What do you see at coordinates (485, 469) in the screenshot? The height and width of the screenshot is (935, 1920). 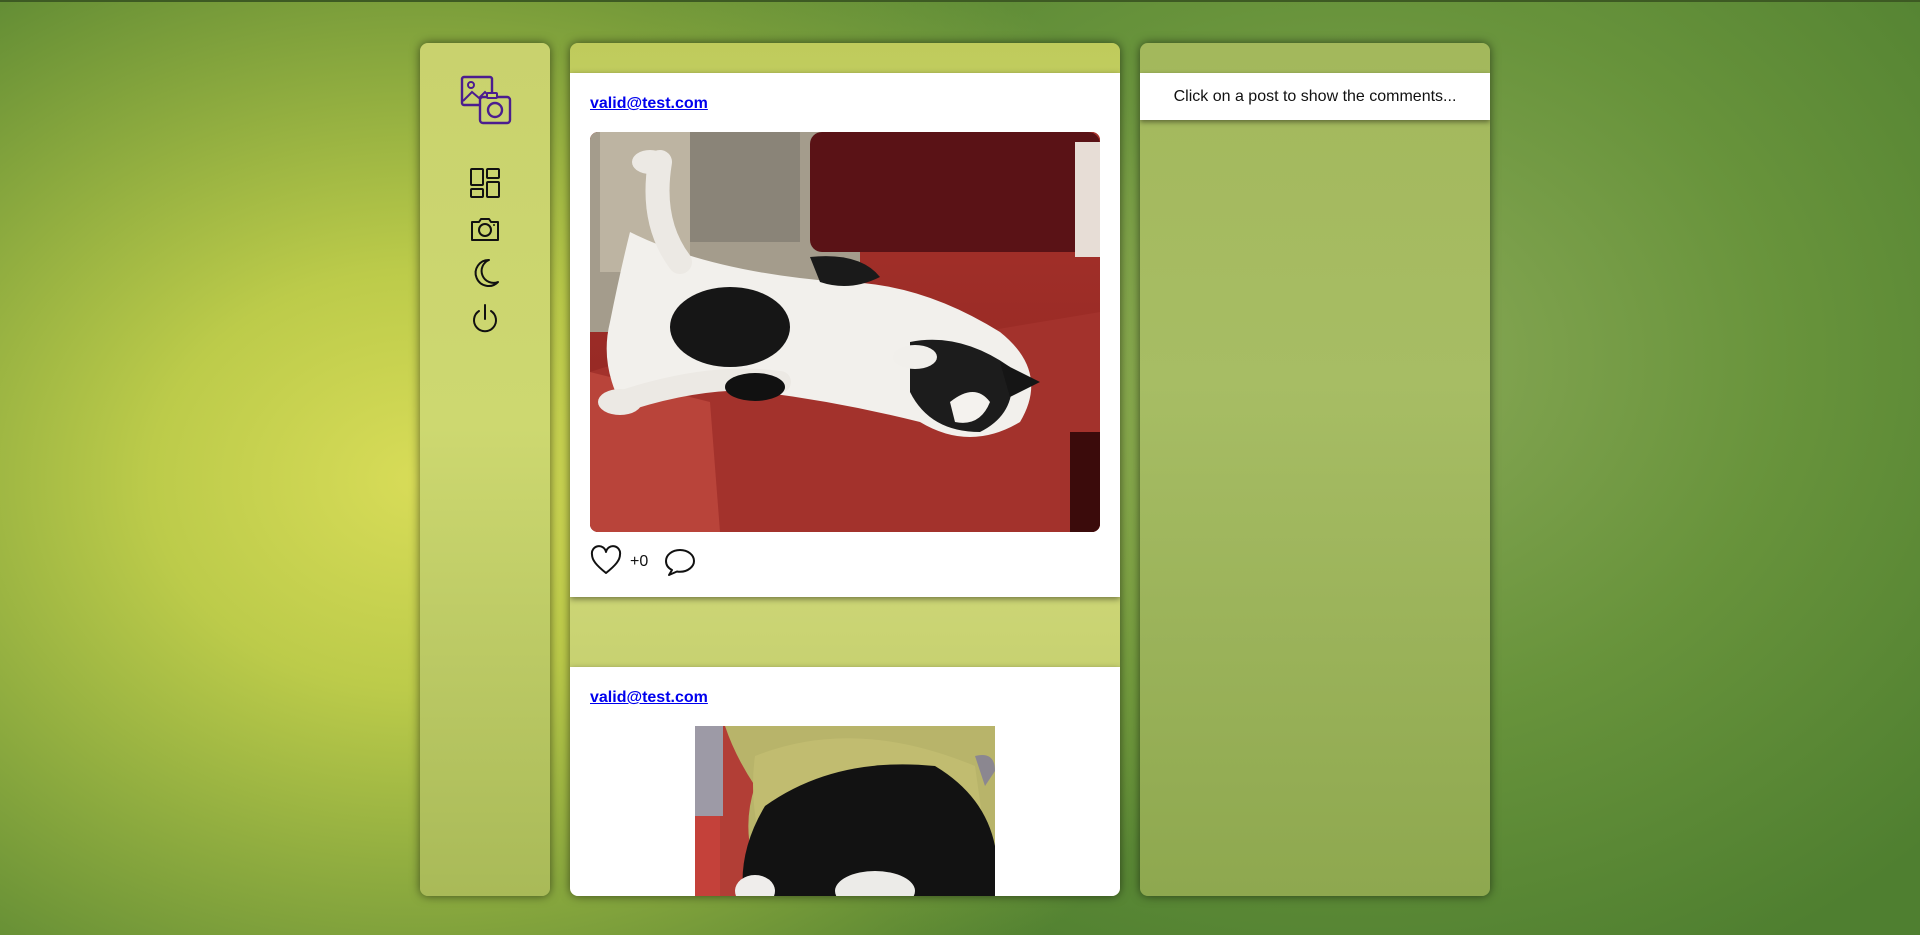 I see `sidebar` at bounding box center [485, 469].